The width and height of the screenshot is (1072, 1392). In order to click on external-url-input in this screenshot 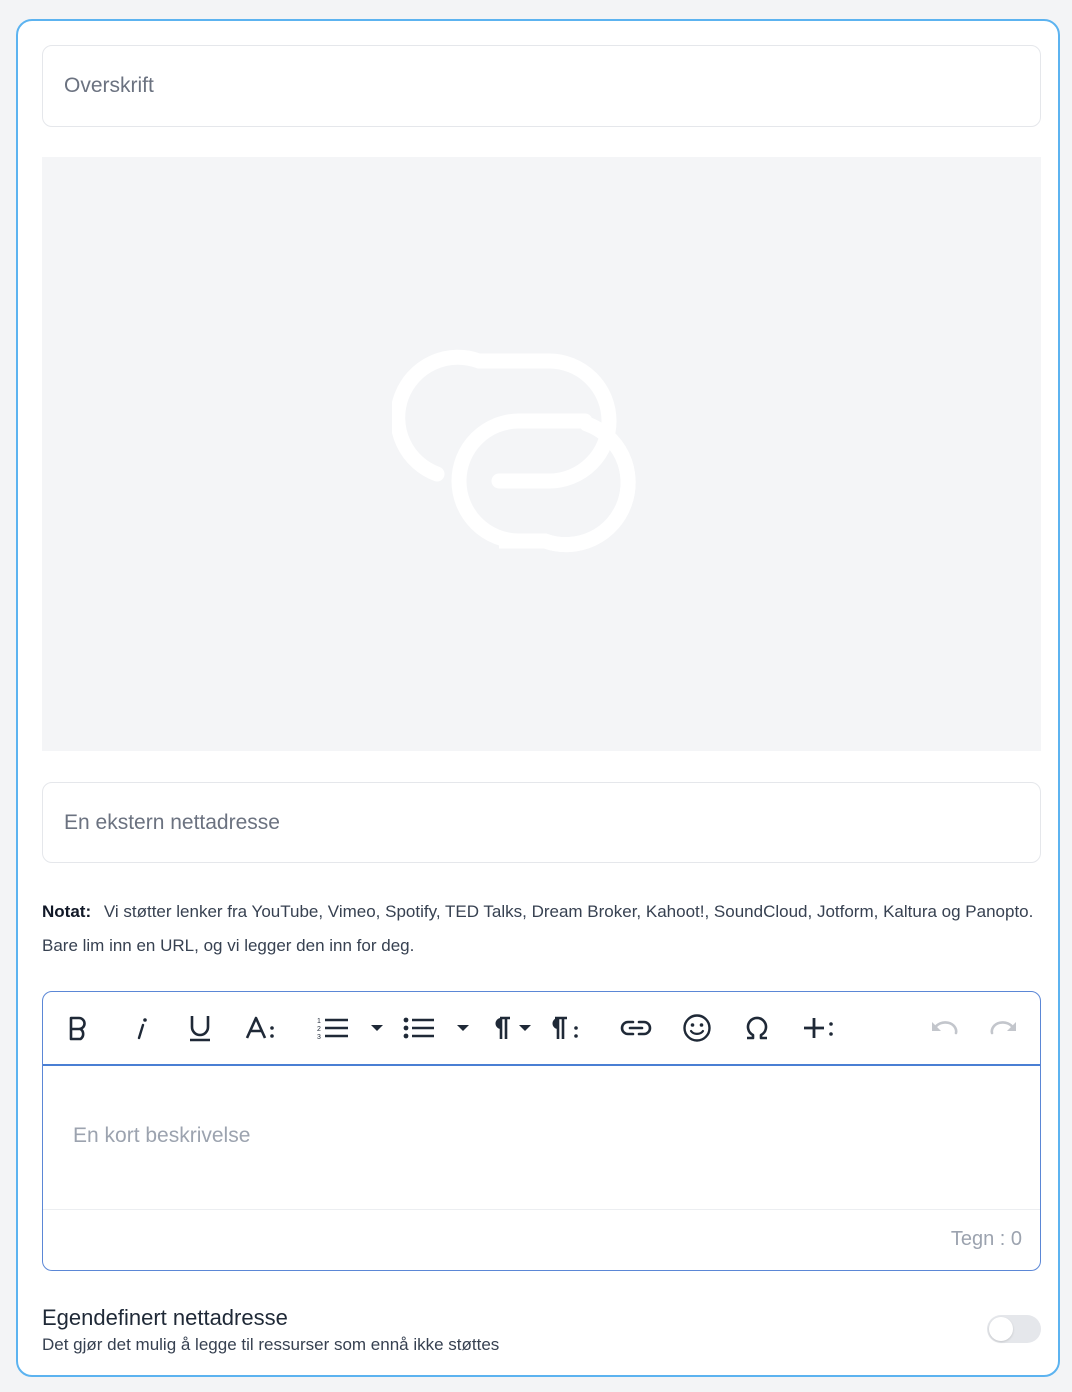, I will do `click(551, 822)`.